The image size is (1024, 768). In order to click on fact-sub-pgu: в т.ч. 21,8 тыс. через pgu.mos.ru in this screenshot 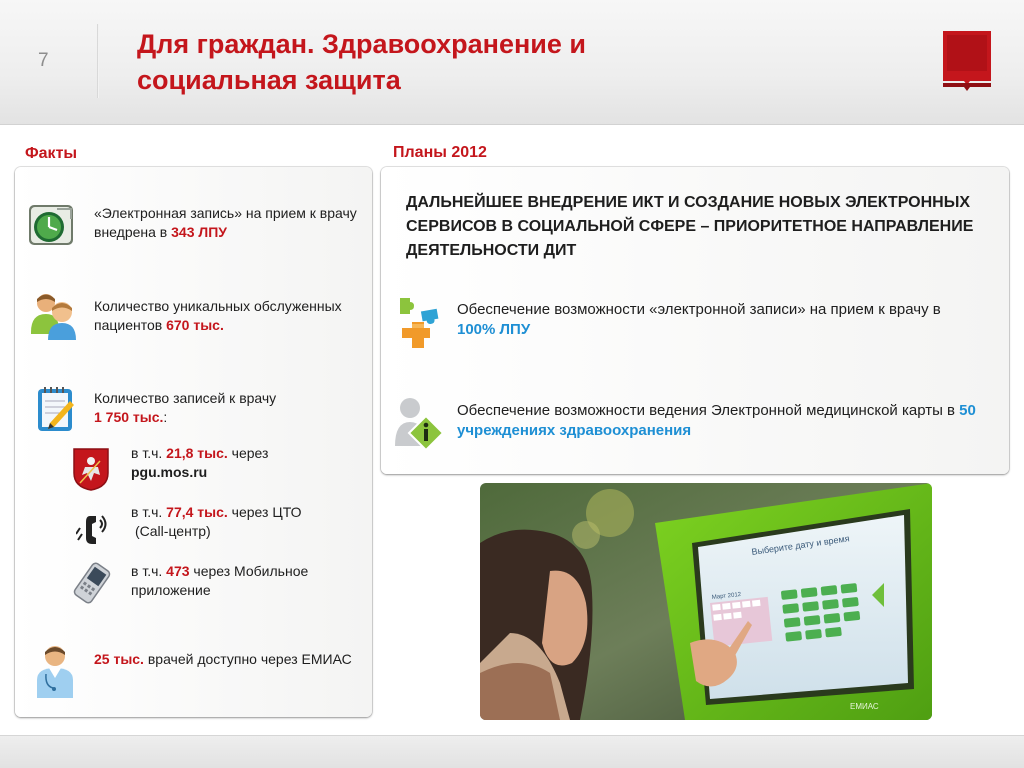, I will do `click(246, 463)`.